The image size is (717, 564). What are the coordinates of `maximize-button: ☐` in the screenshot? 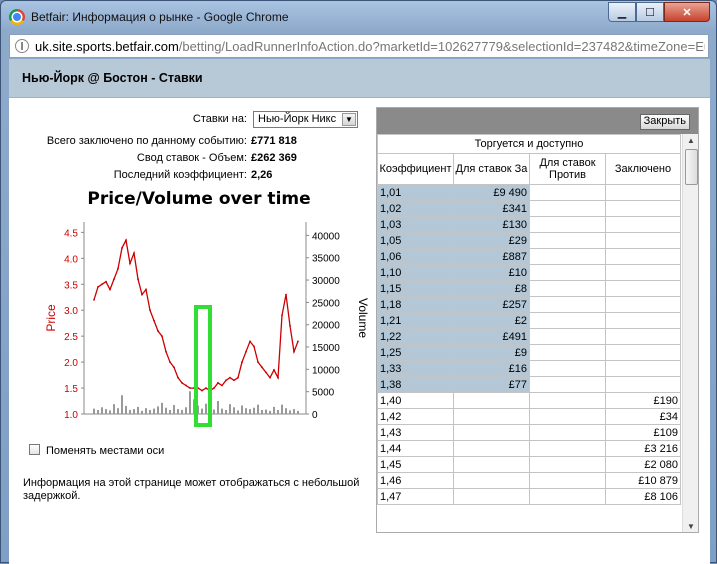 It's located at (650, 12).